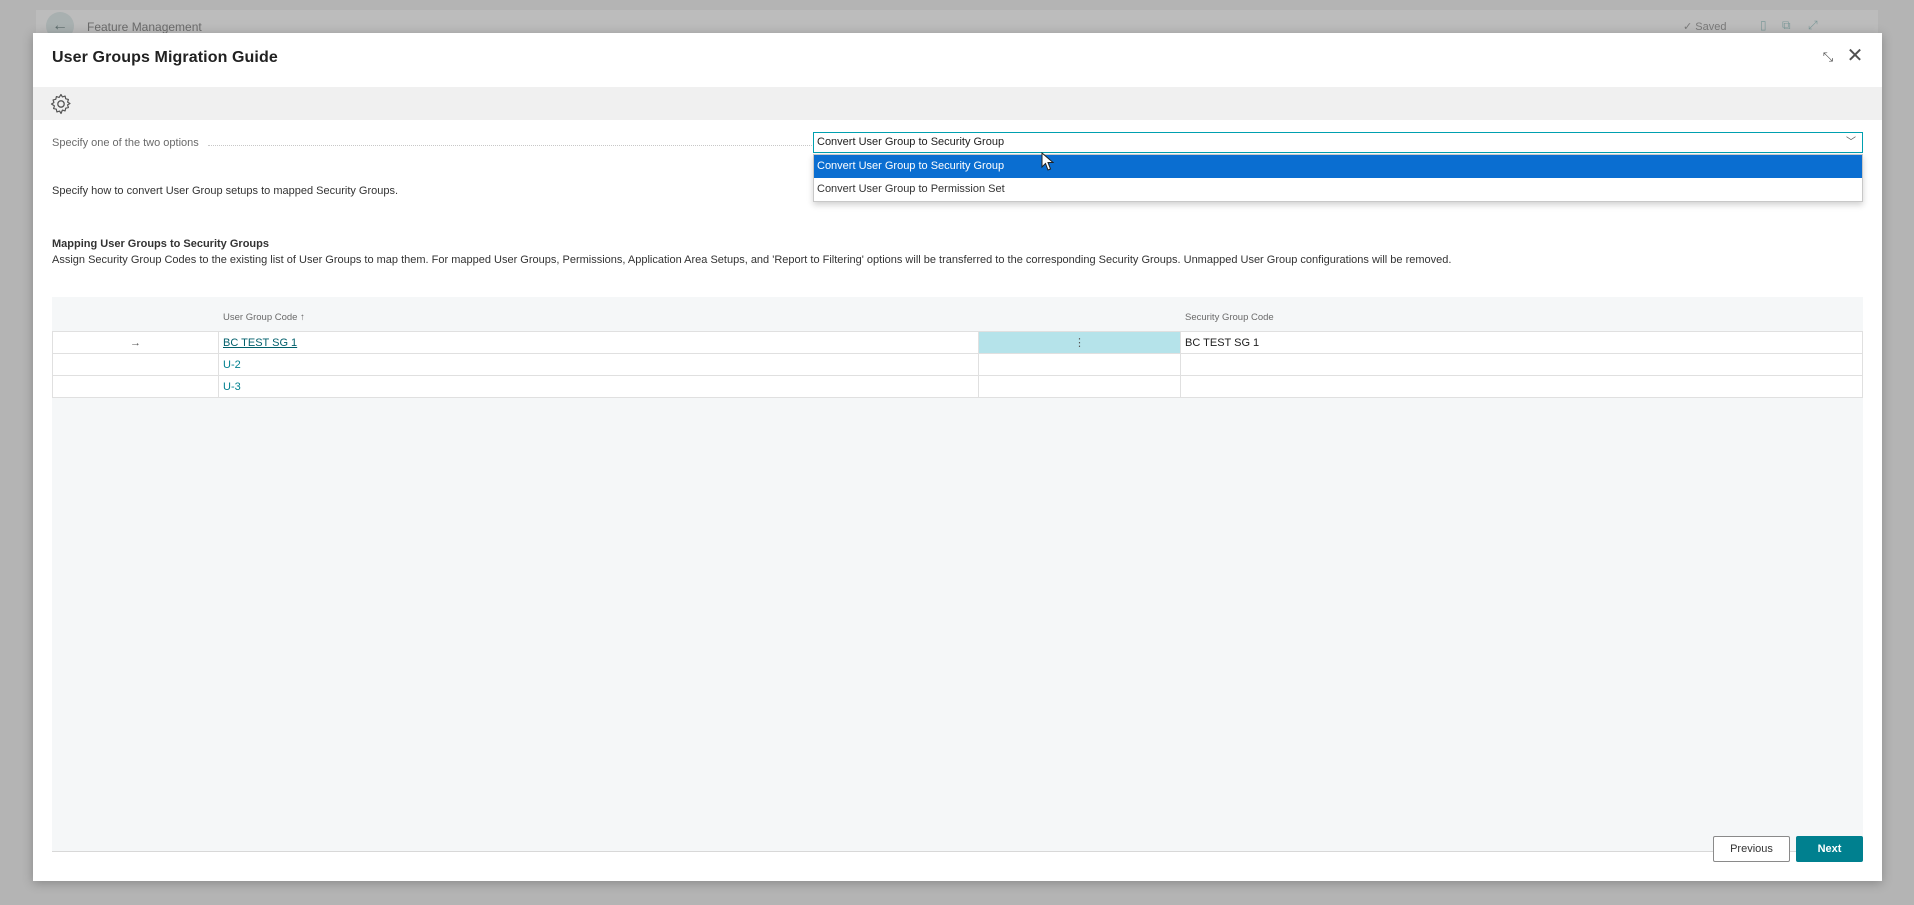 This screenshot has height=905, width=1914. What do you see at coordinates (1338, 189) in the screenshot?
I see `option-permission-set: Convert User Group to Permission Set` at bounding box center [1338, 189].